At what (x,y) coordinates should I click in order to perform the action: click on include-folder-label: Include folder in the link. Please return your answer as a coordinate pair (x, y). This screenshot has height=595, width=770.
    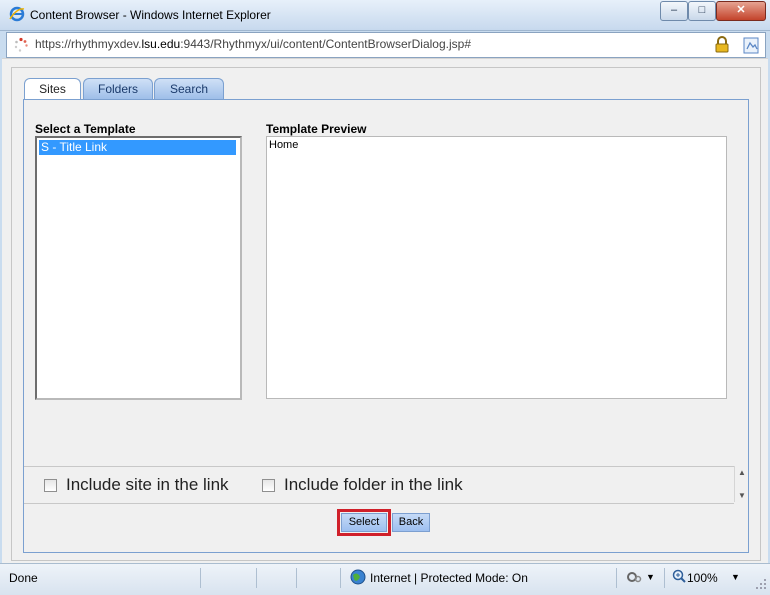
    Looking at the image, I should click on (373, 485).